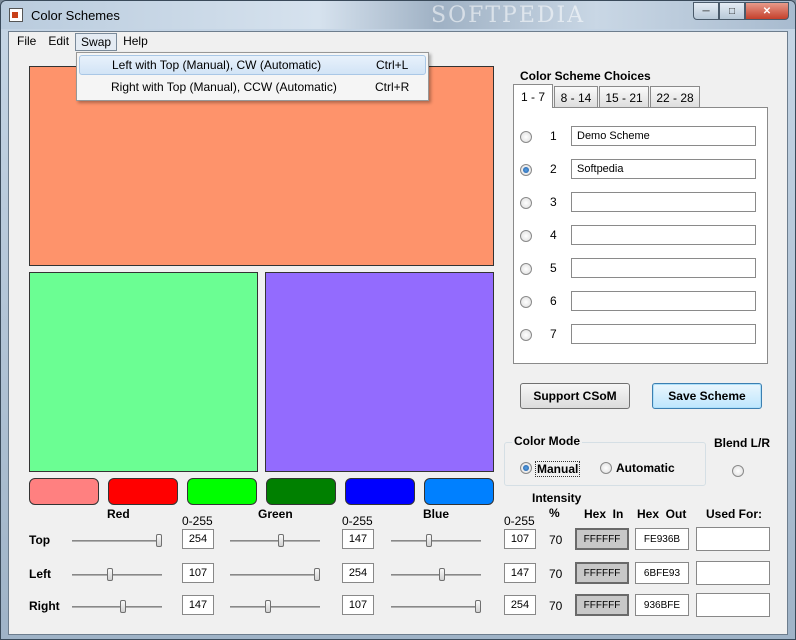 The width and height of the screenshot is (796, 640). I want to click on scheme-number: 6, so click(553, 301).